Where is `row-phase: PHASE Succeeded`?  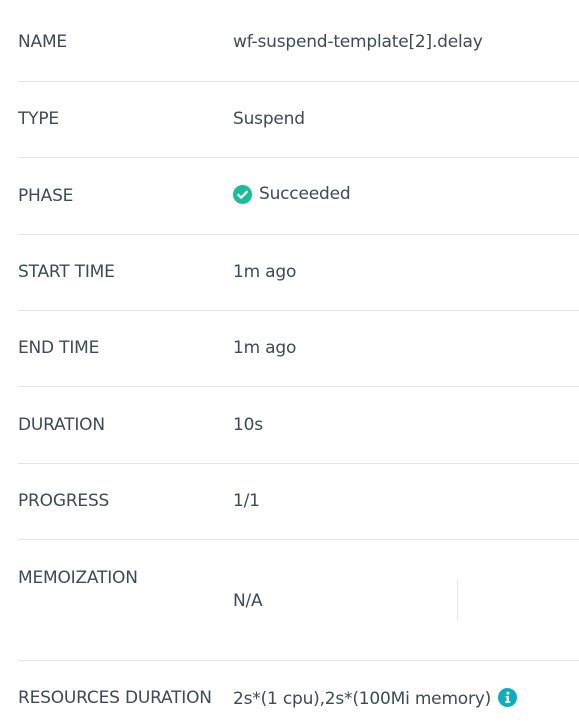 row-phase: PHASE Succeeded is located at coordinates (298, 196).